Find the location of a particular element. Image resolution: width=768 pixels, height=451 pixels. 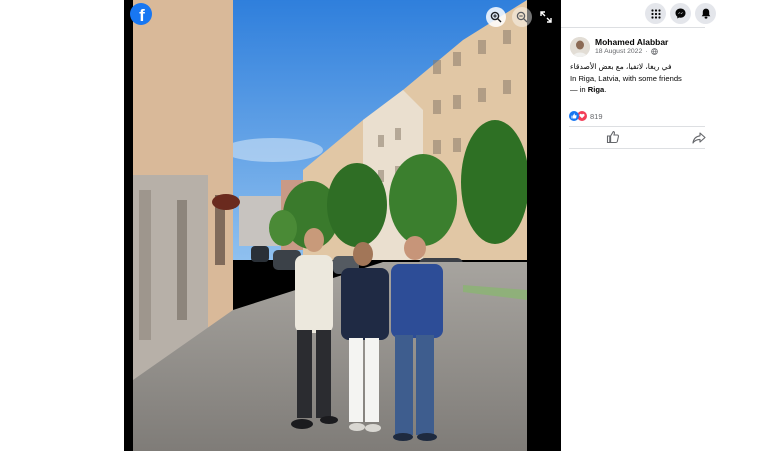

location-link: Riga is located at coordinates (596, 89).